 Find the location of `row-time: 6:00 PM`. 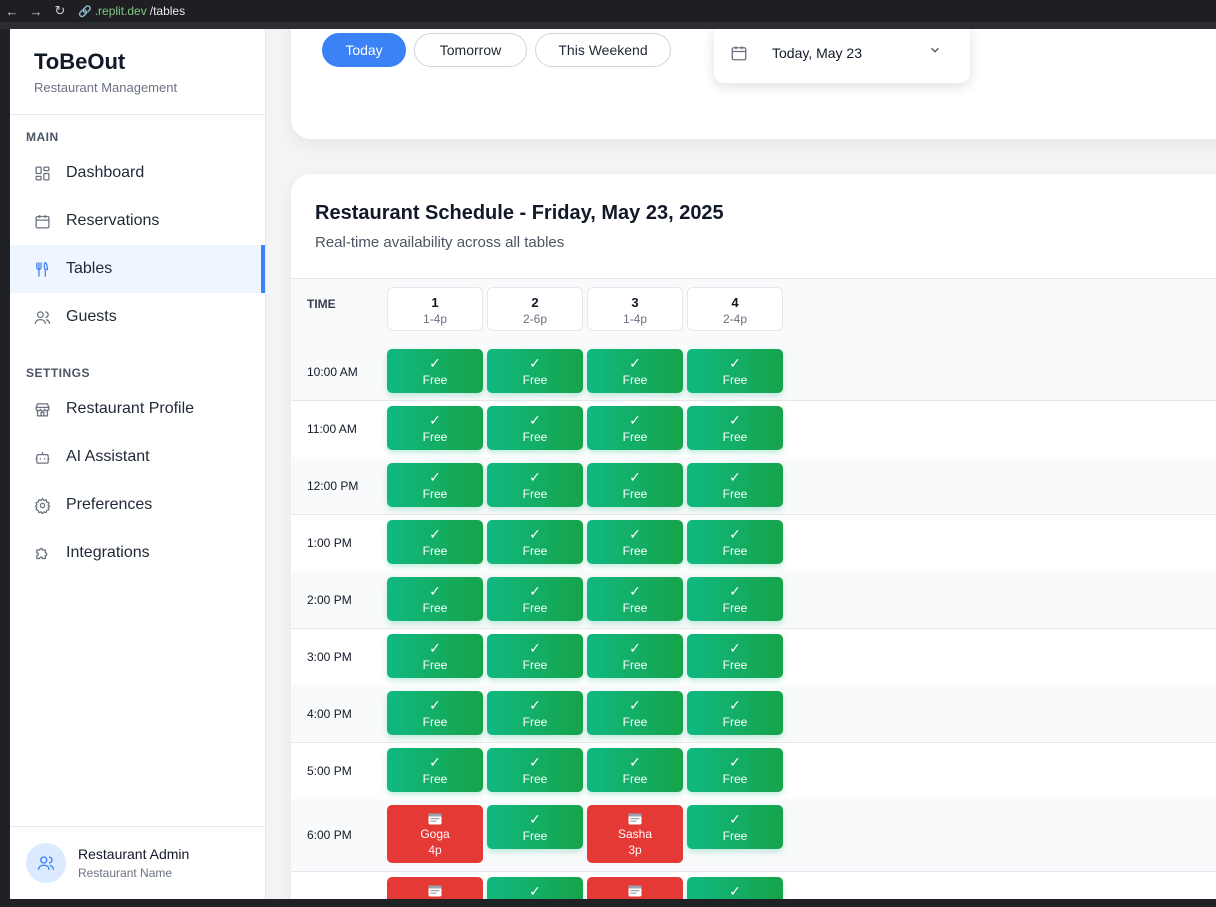

row-time: 6:00 PM is located at coordinates (329, 835).